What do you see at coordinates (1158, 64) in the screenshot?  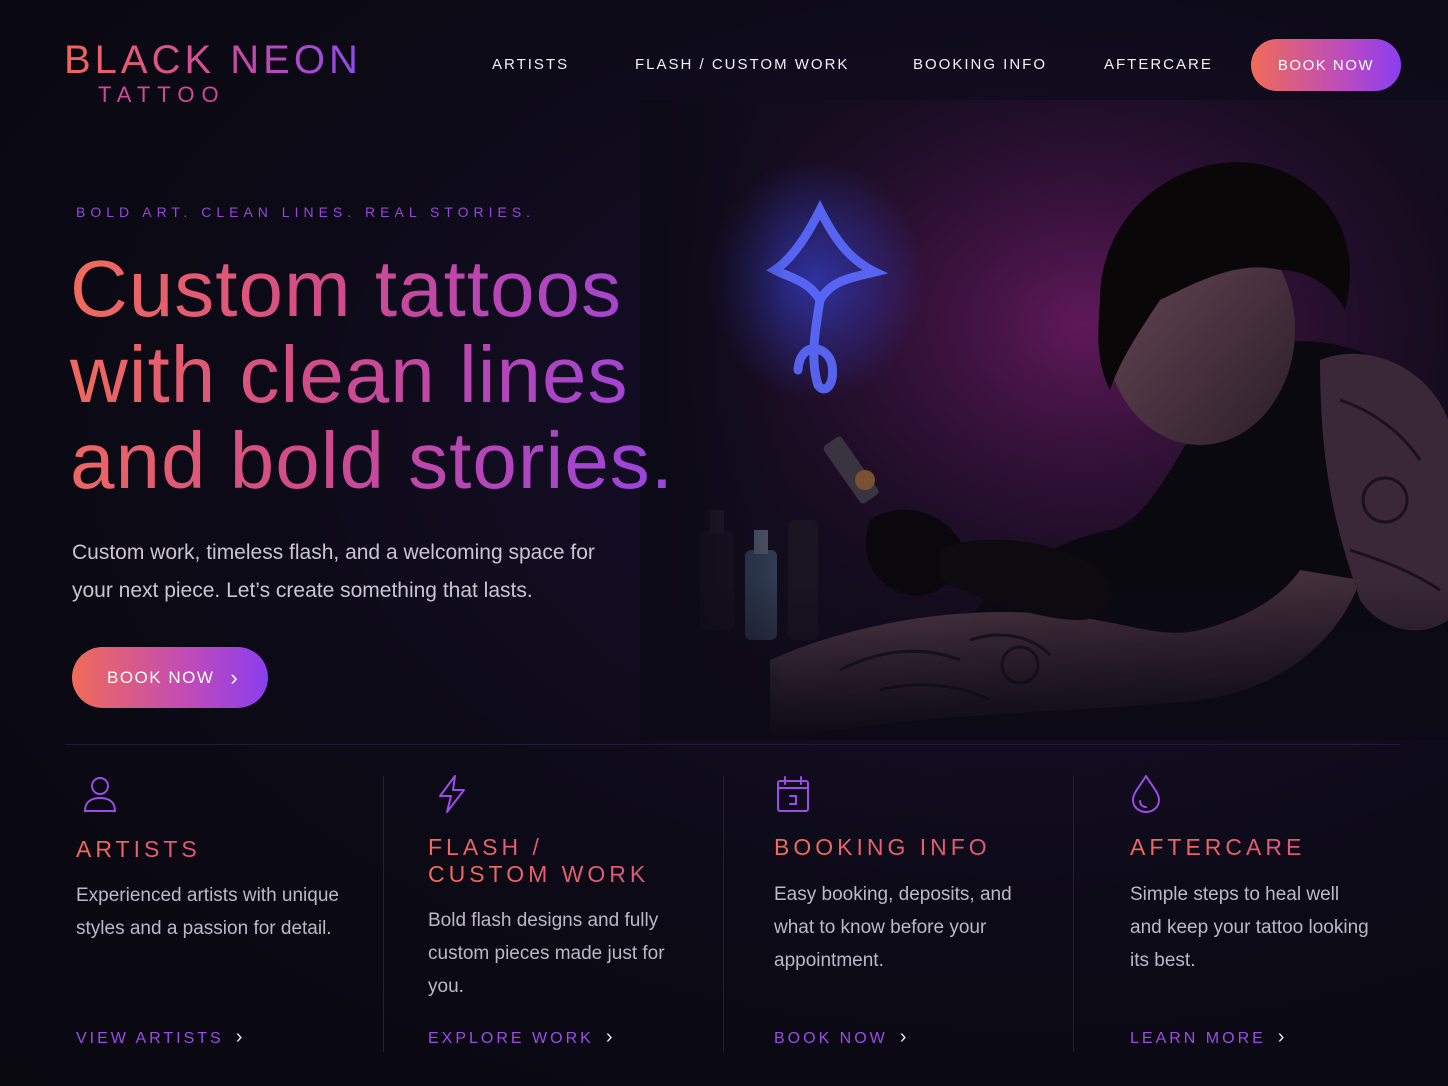 I see `nav-item-aftercare: AFTERCARE` at bounding box center [1158, 64].